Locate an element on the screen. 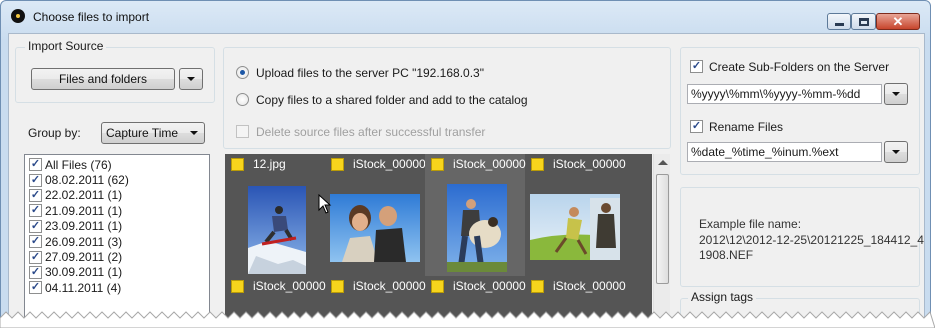 This screenshot has width=935, height=328. date-filter-item: 26.09.2011 (3) is located at coordinates (117, 241).